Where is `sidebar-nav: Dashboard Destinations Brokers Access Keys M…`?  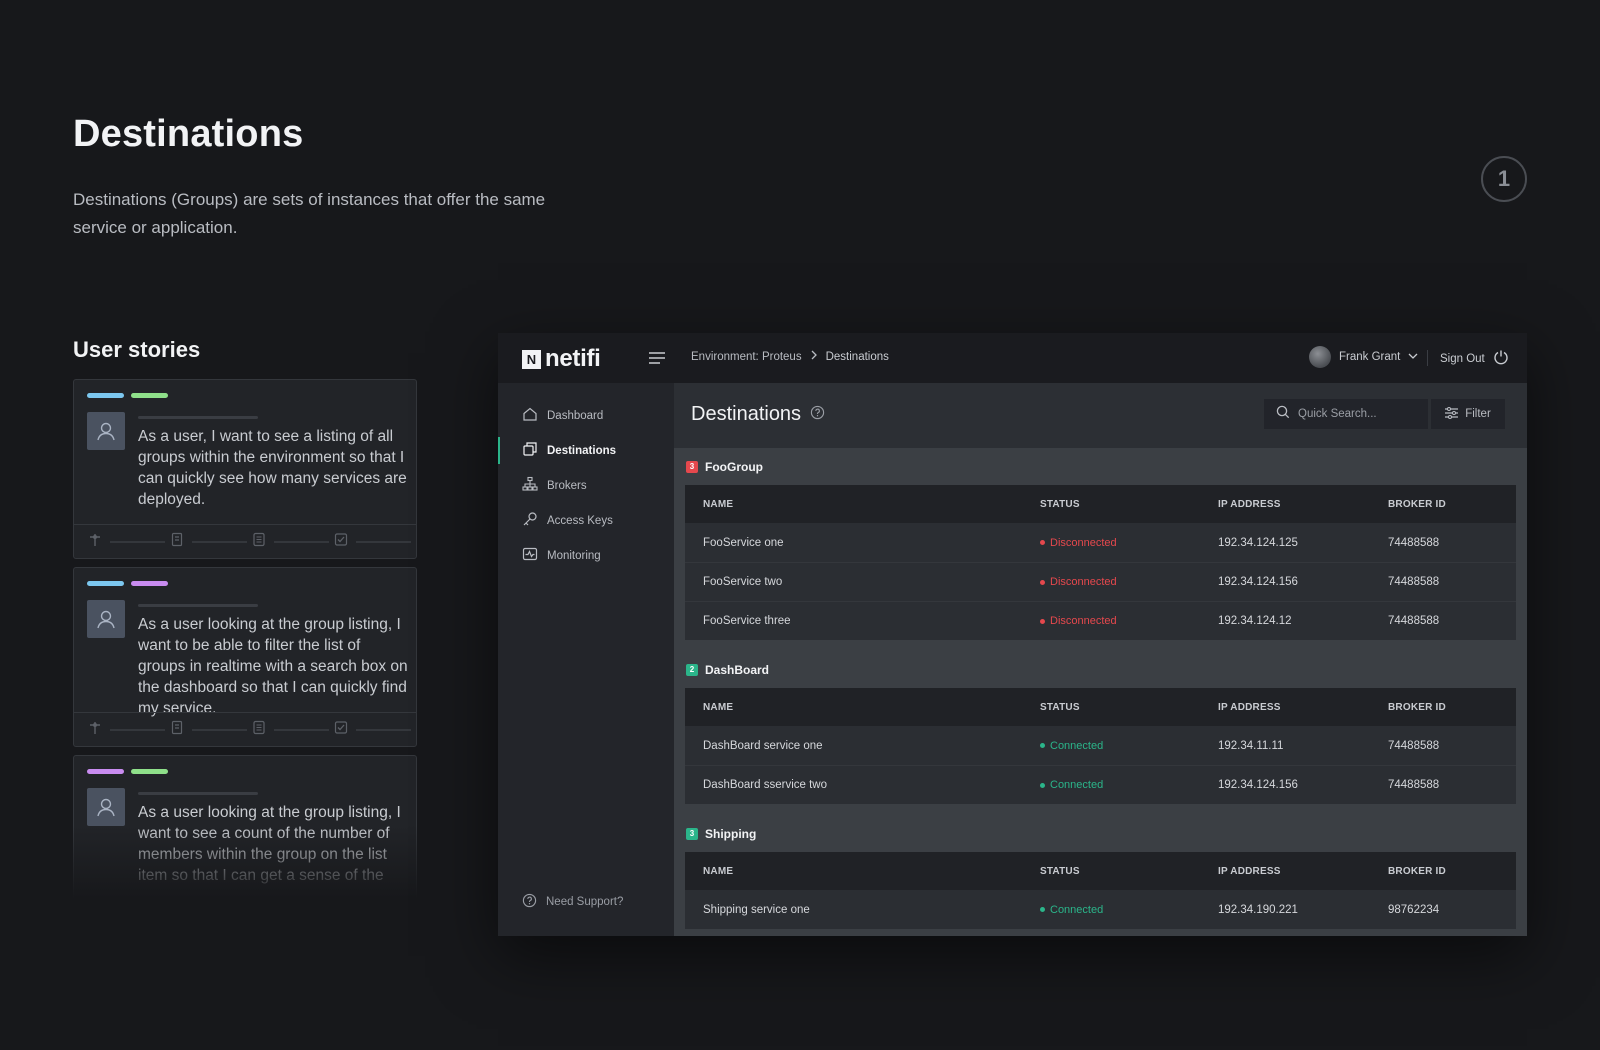
sidebar-nav: Dashboard Destinations Brokers Access Keys M… is located at coordinates (586, 478).